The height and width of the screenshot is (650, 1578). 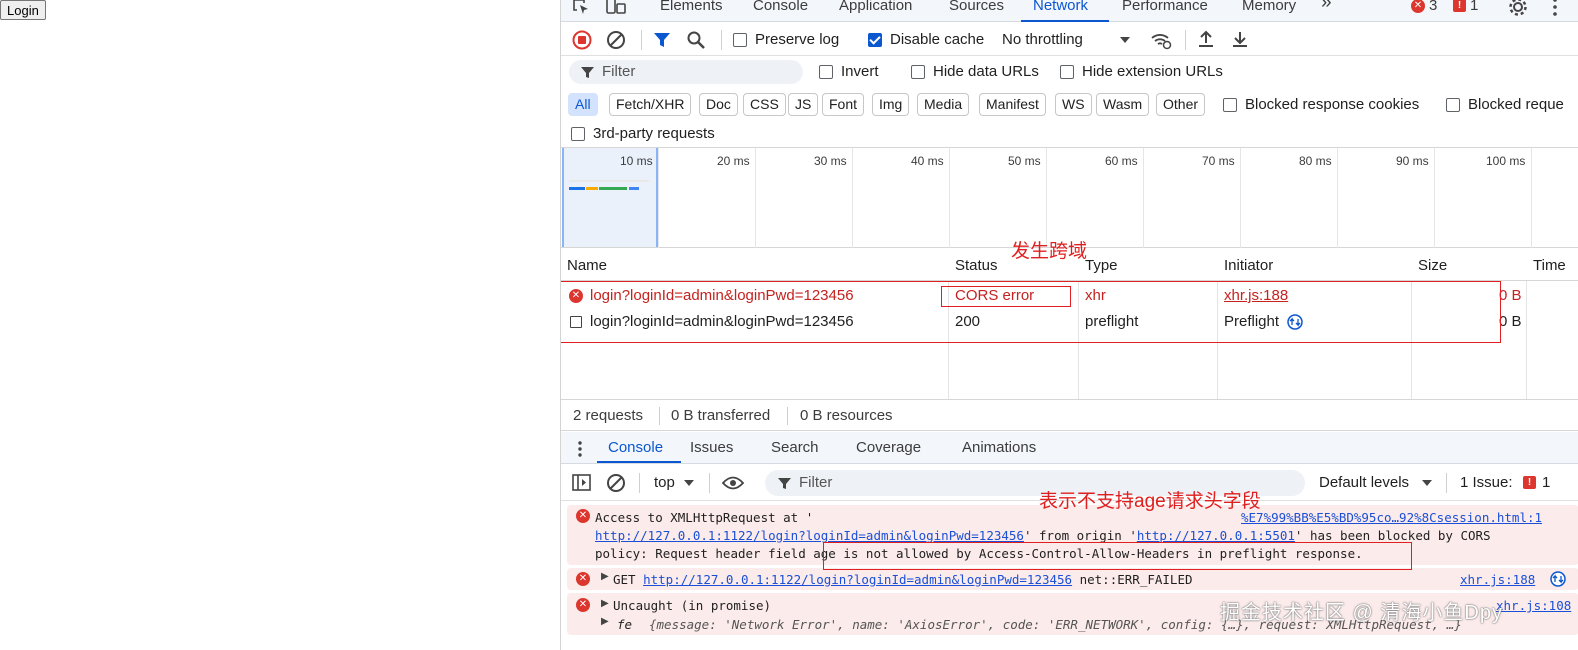 I want to click on type-filter-js: JS, so click(x=803, y=104).